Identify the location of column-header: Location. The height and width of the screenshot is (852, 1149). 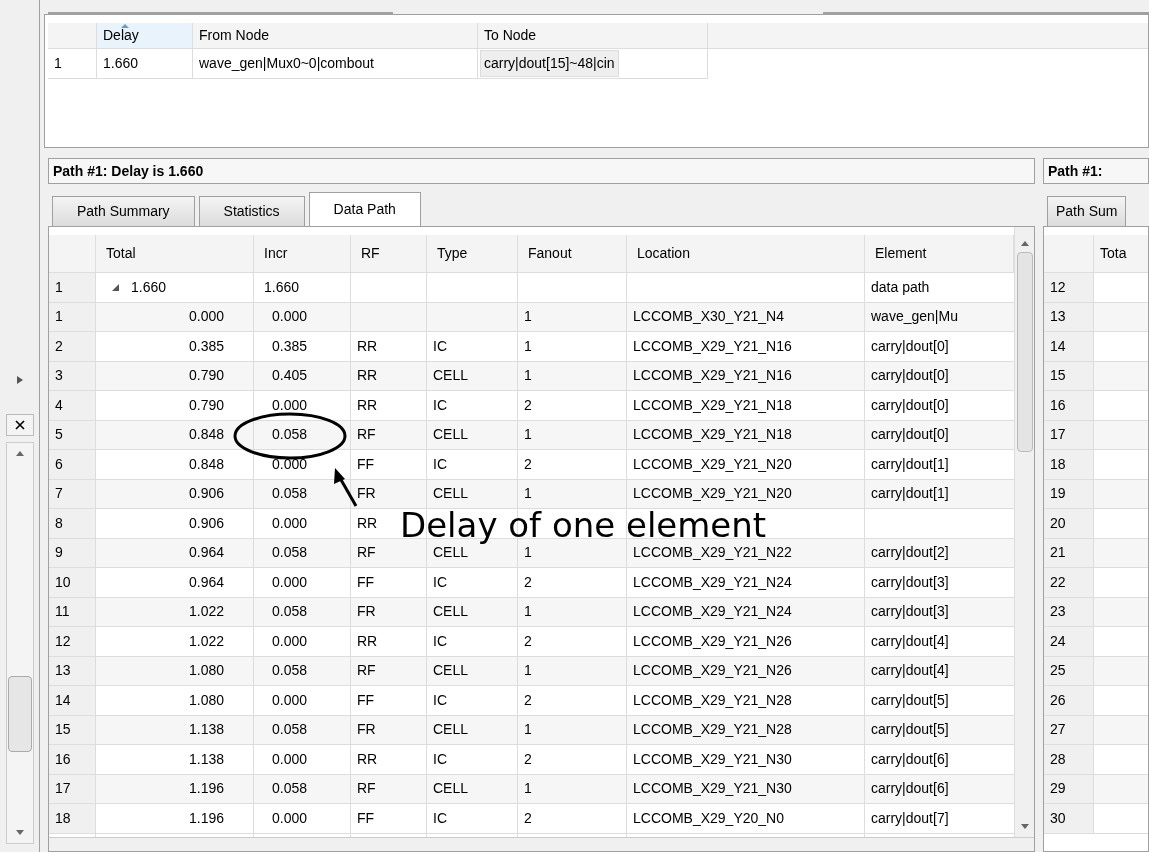
(746, 254).